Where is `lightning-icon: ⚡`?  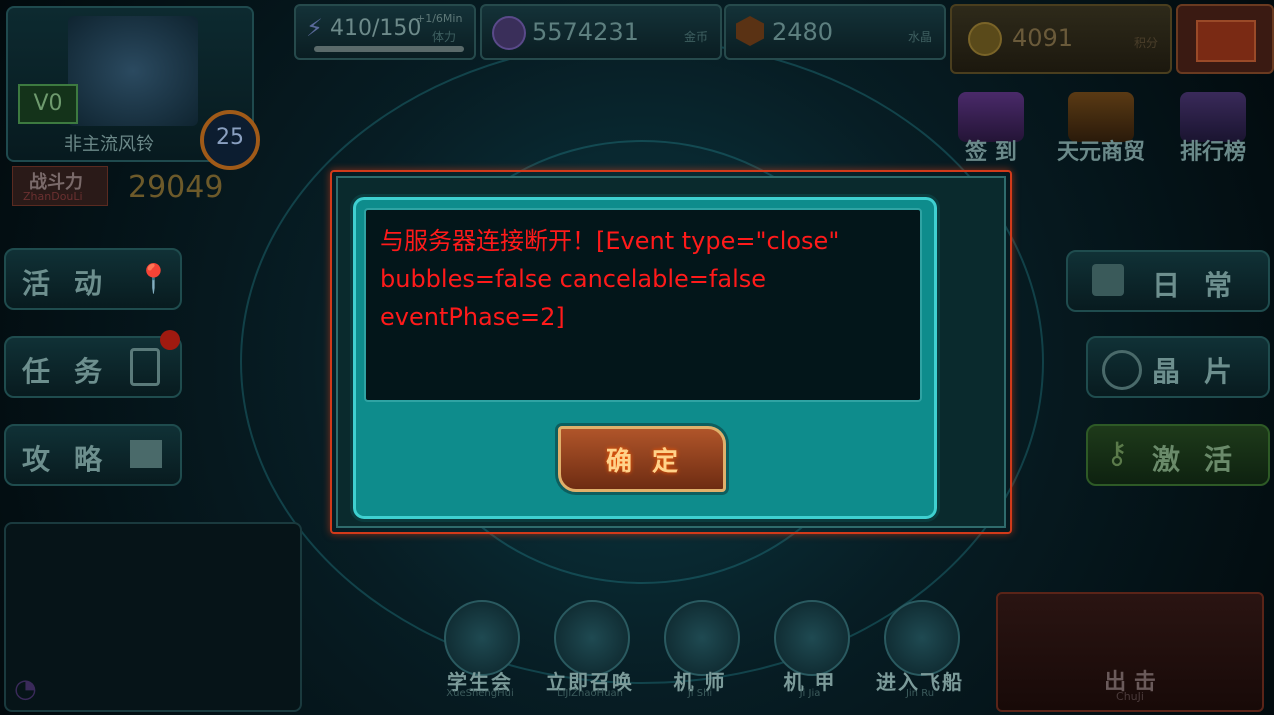 lightning-icon: ⚡ is located at coordinates (314, 28).